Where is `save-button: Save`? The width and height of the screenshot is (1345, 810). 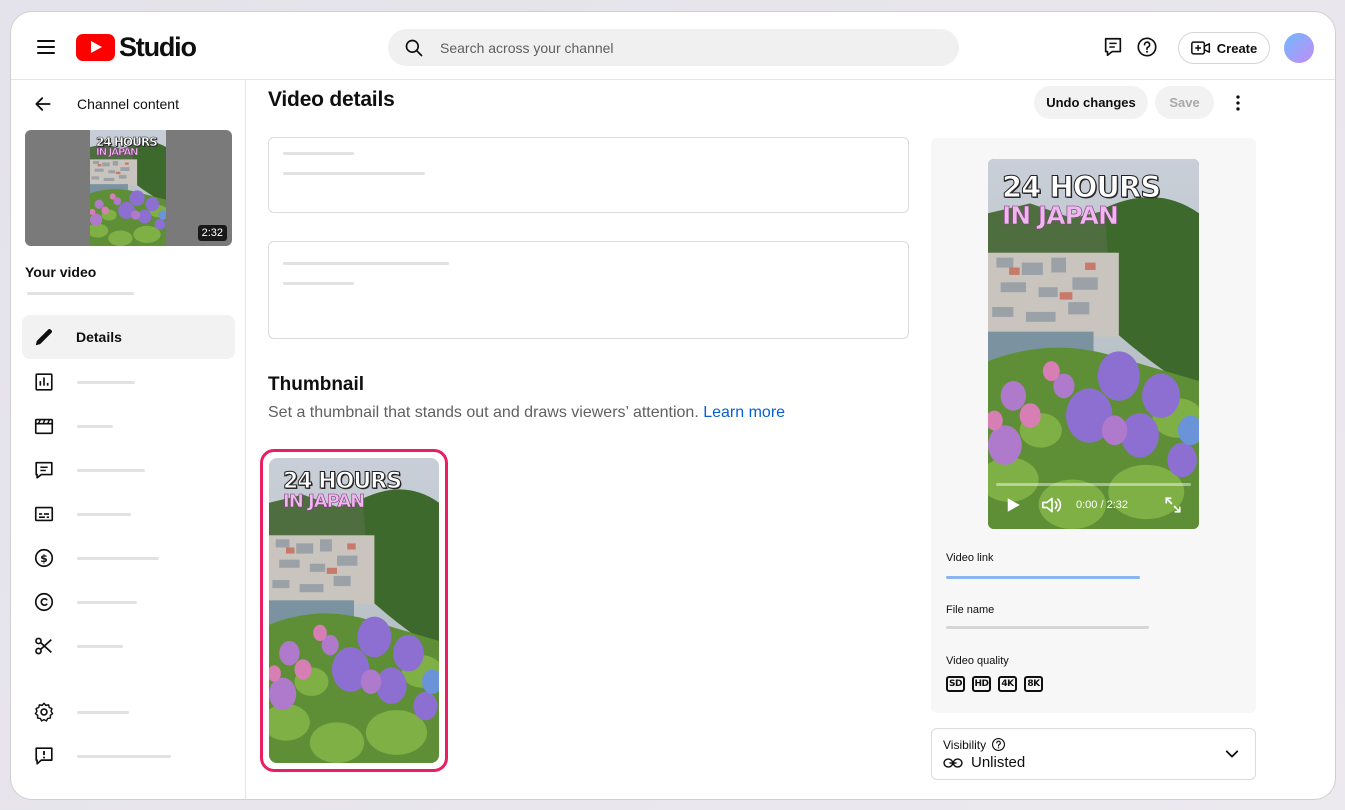
save-button: Save is located at coordinates (1184, 102).